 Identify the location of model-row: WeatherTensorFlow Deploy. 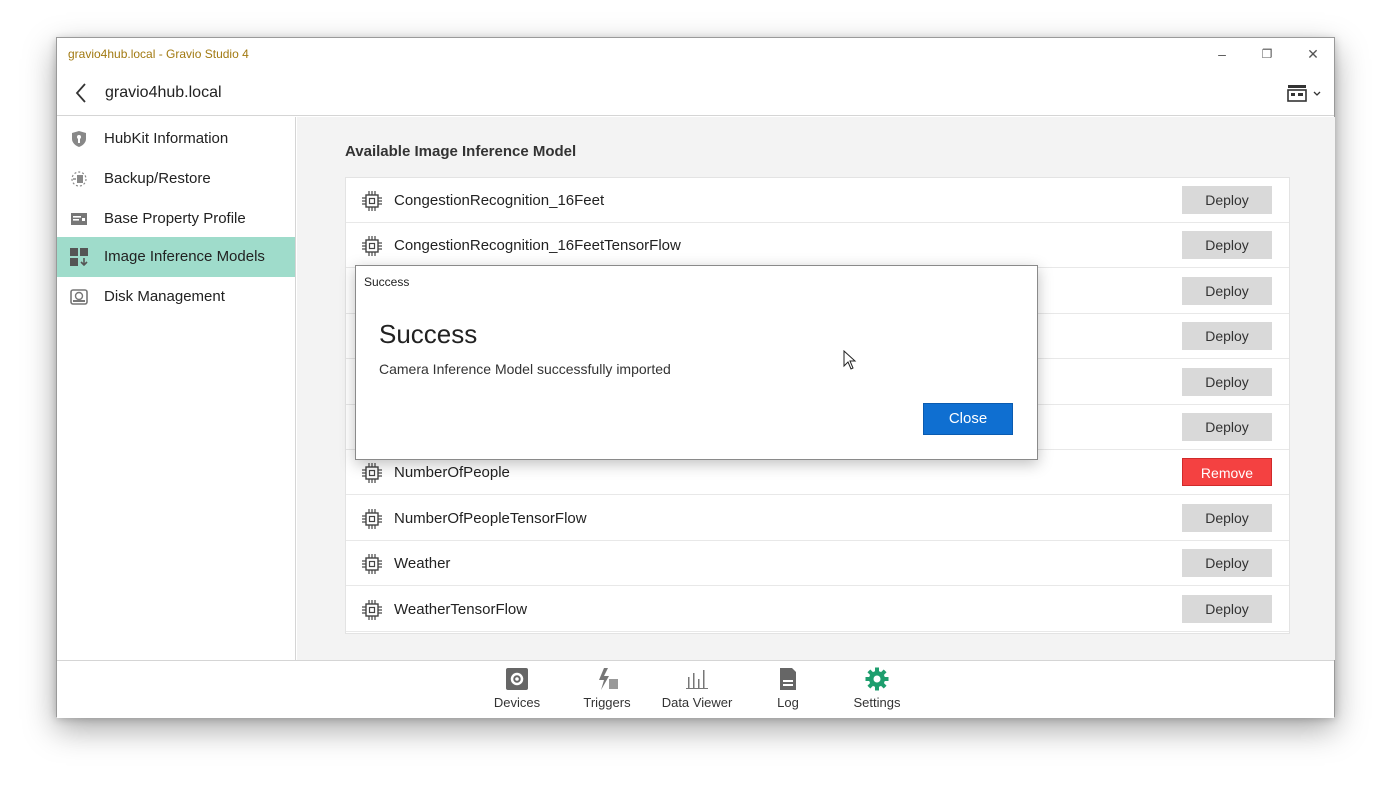
(817, 609).